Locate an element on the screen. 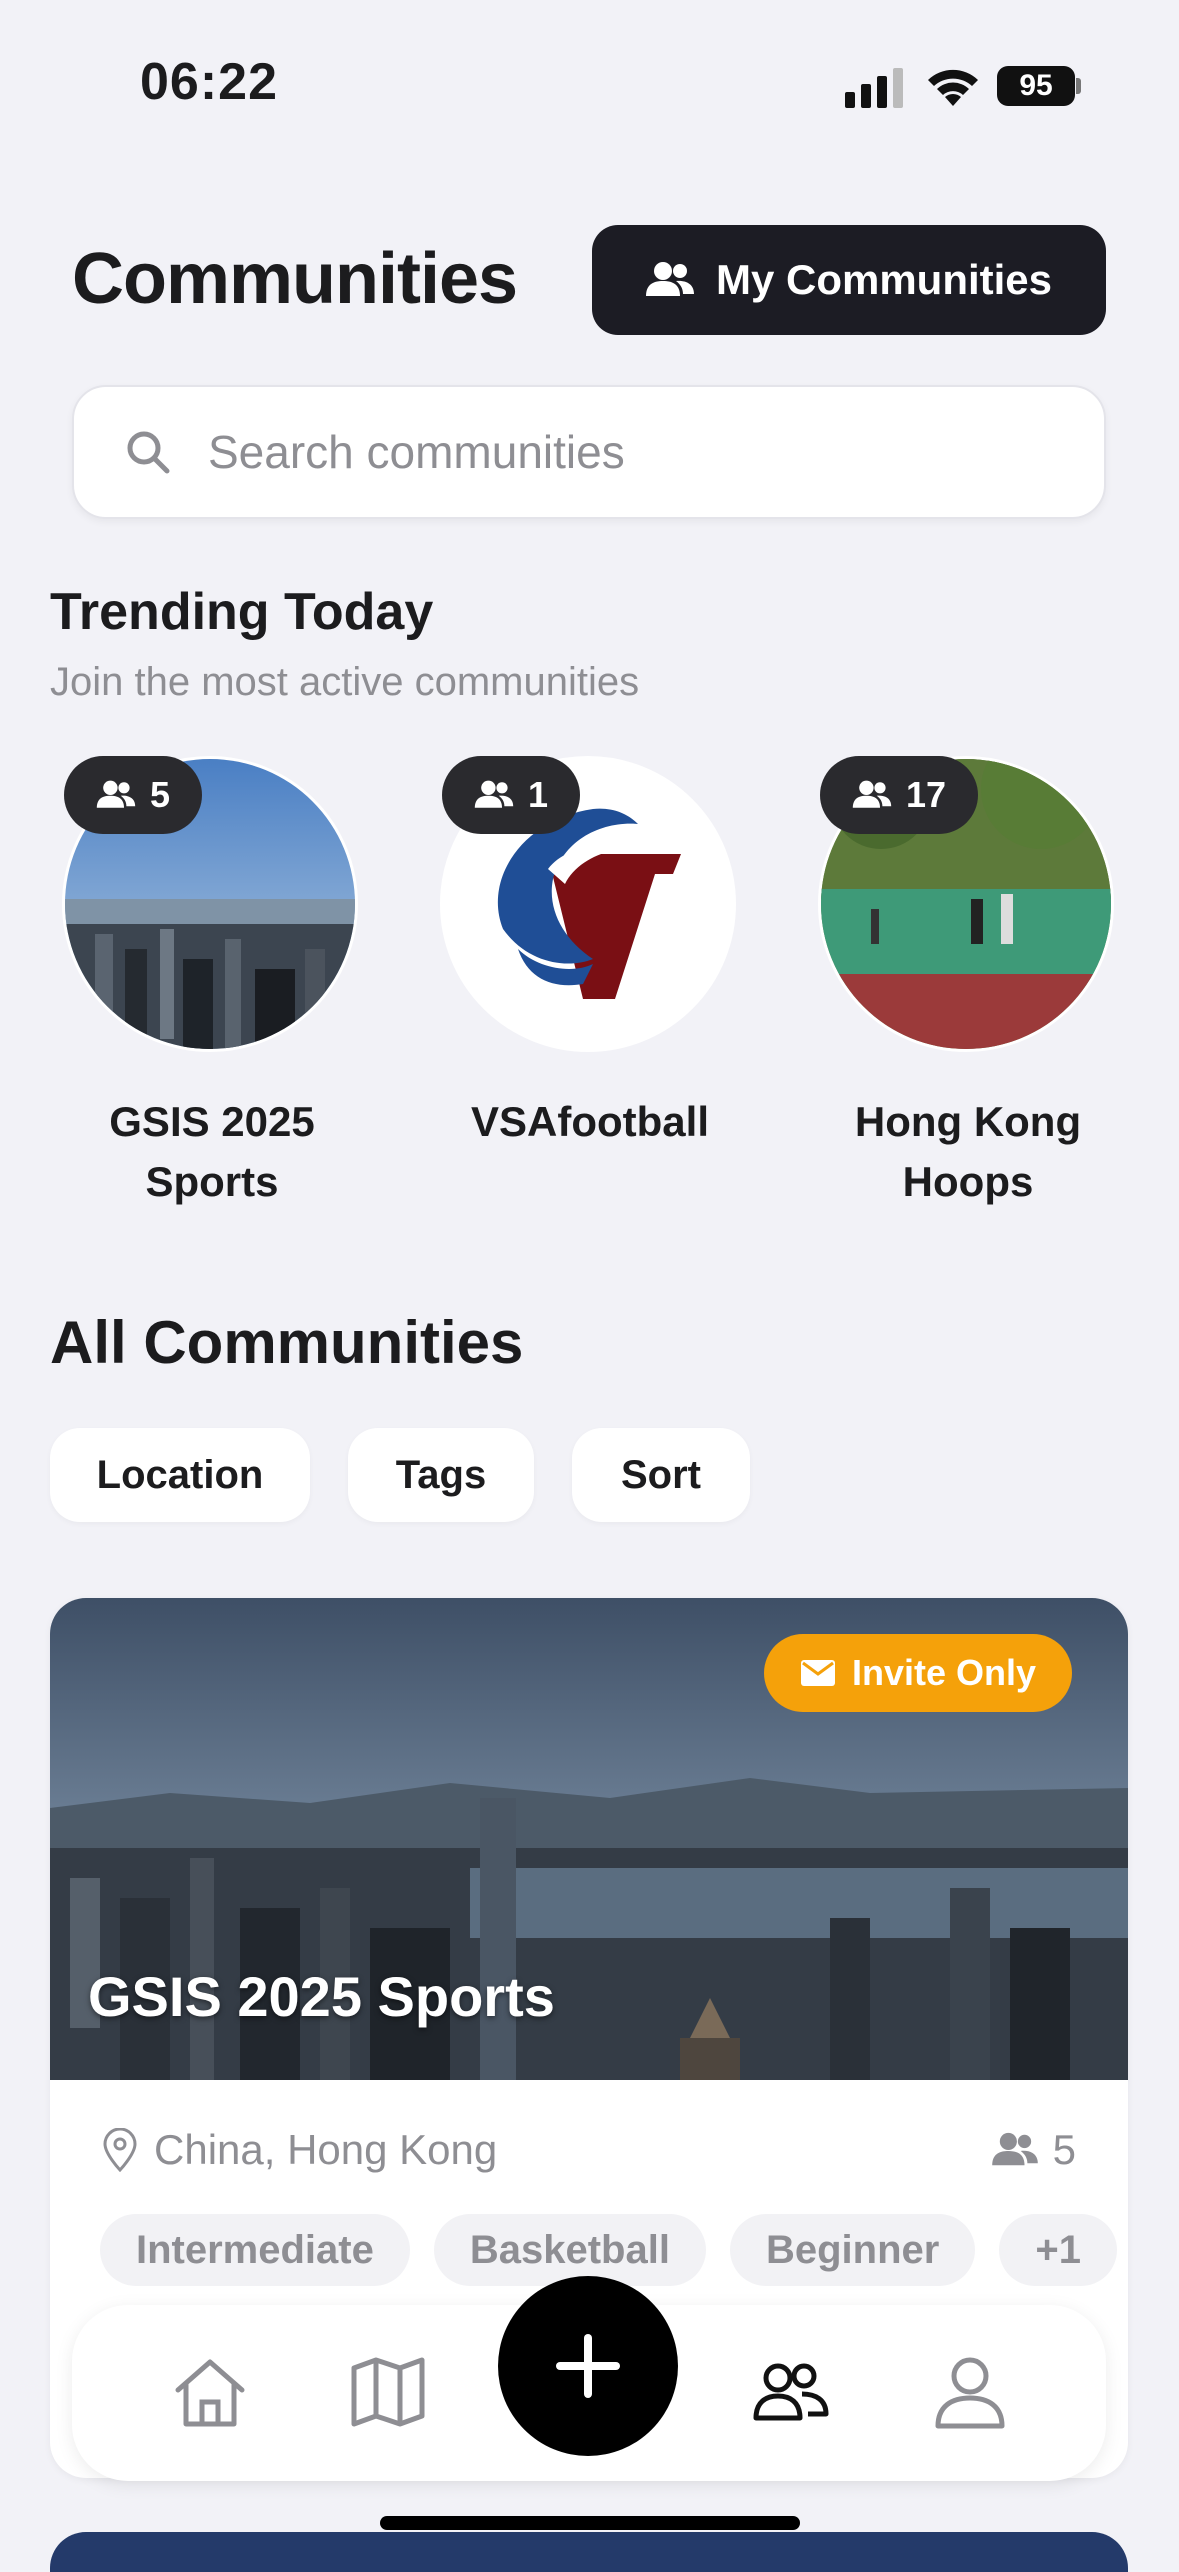 The width and height of the screenshot is (1179, 2572). home-icon is located at coordinates (210, 2392).